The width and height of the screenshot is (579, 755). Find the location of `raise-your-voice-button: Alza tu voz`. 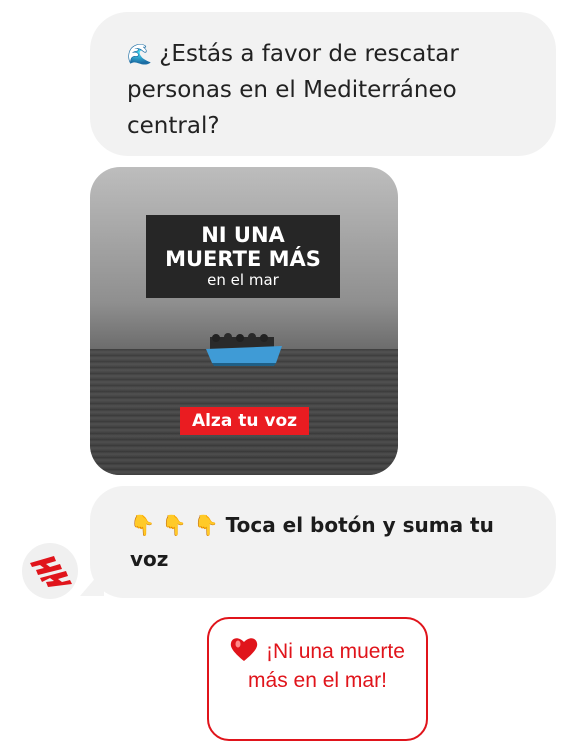

raise-your-voice-button: Alza tu voz is located at coordinates (244, 421).